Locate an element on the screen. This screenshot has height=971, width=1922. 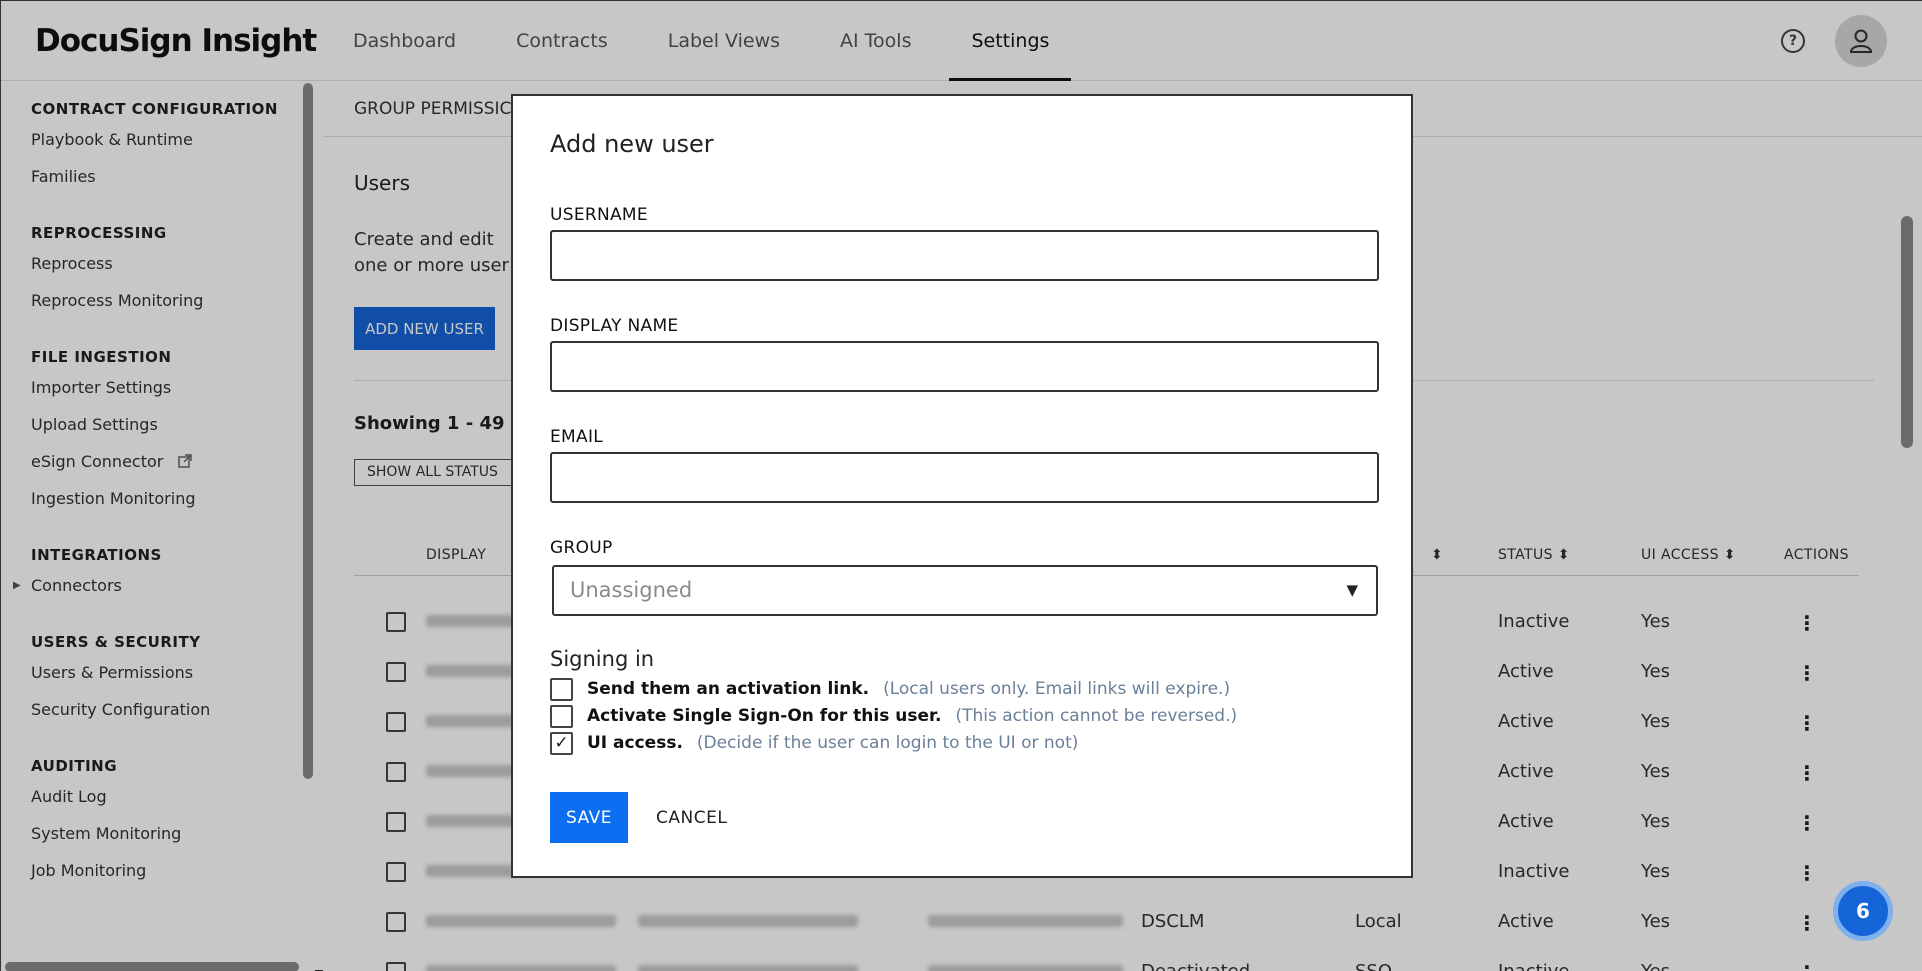
sso-checkbox is located at coordinates (561, 716).